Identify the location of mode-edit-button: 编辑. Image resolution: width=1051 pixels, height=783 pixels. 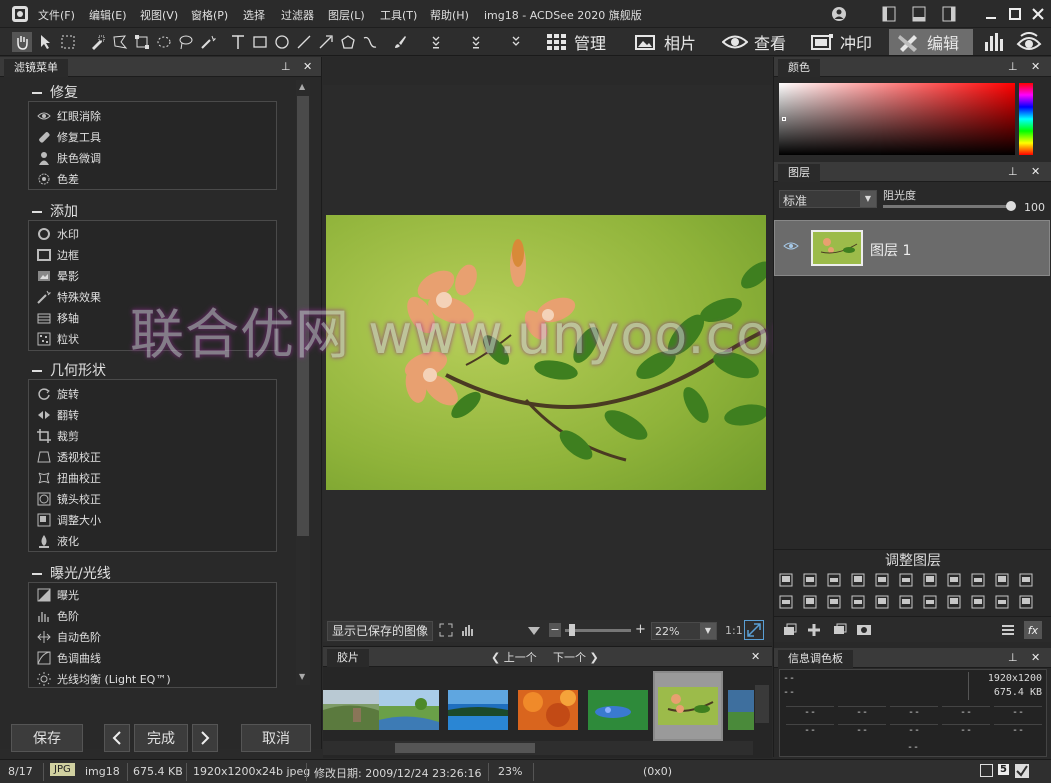
(931, 42).